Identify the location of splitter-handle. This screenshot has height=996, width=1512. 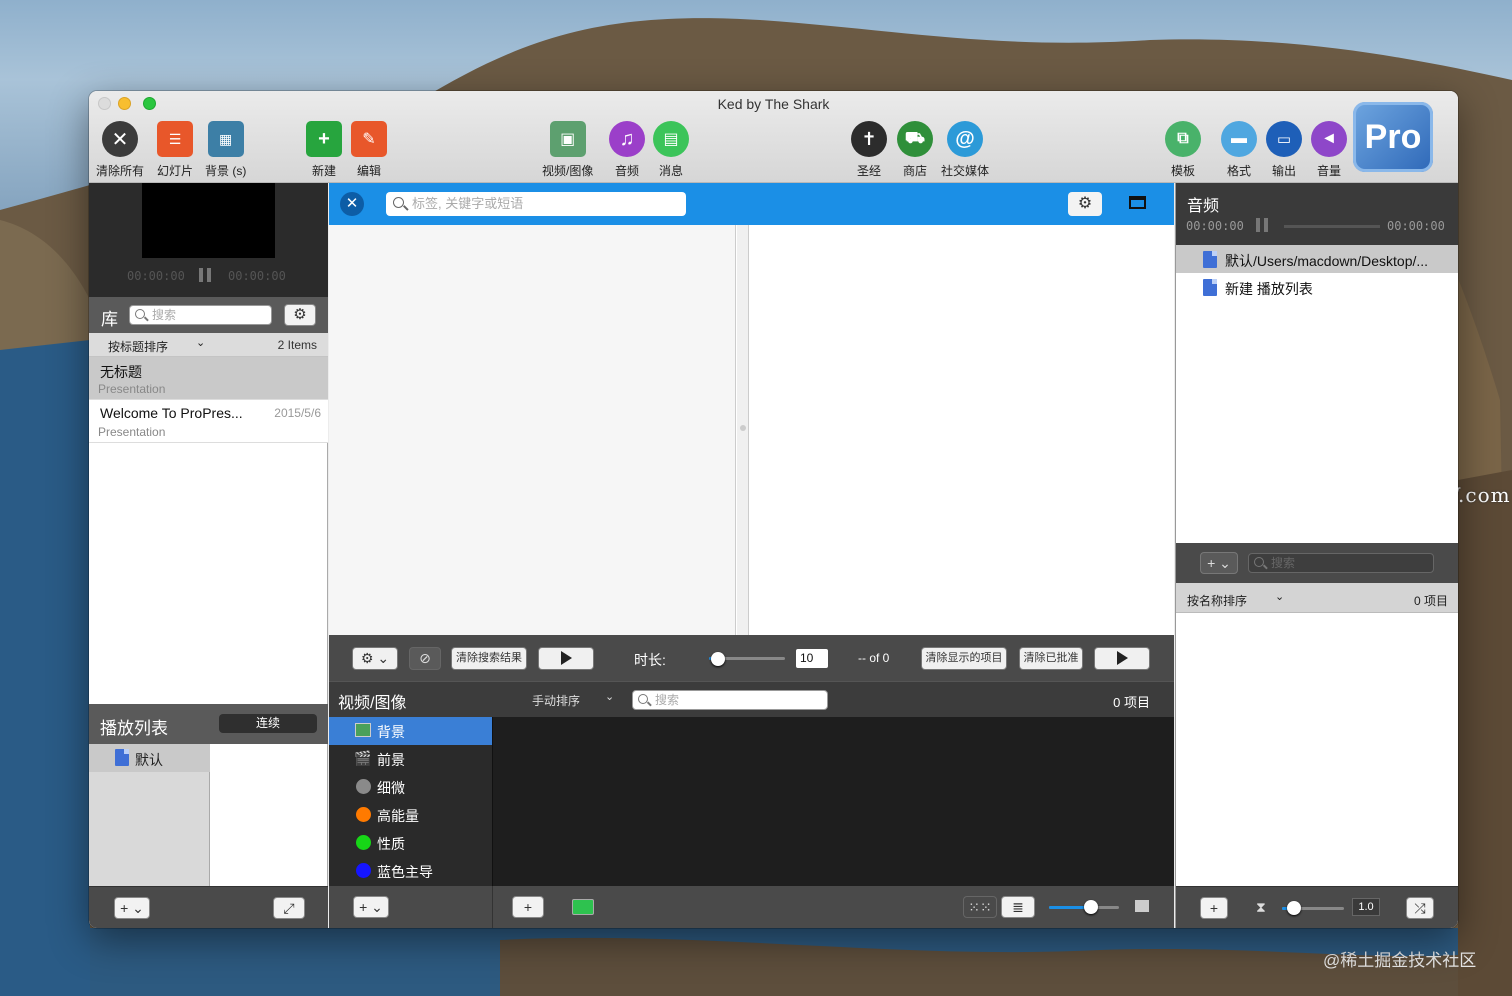
(743, 430).